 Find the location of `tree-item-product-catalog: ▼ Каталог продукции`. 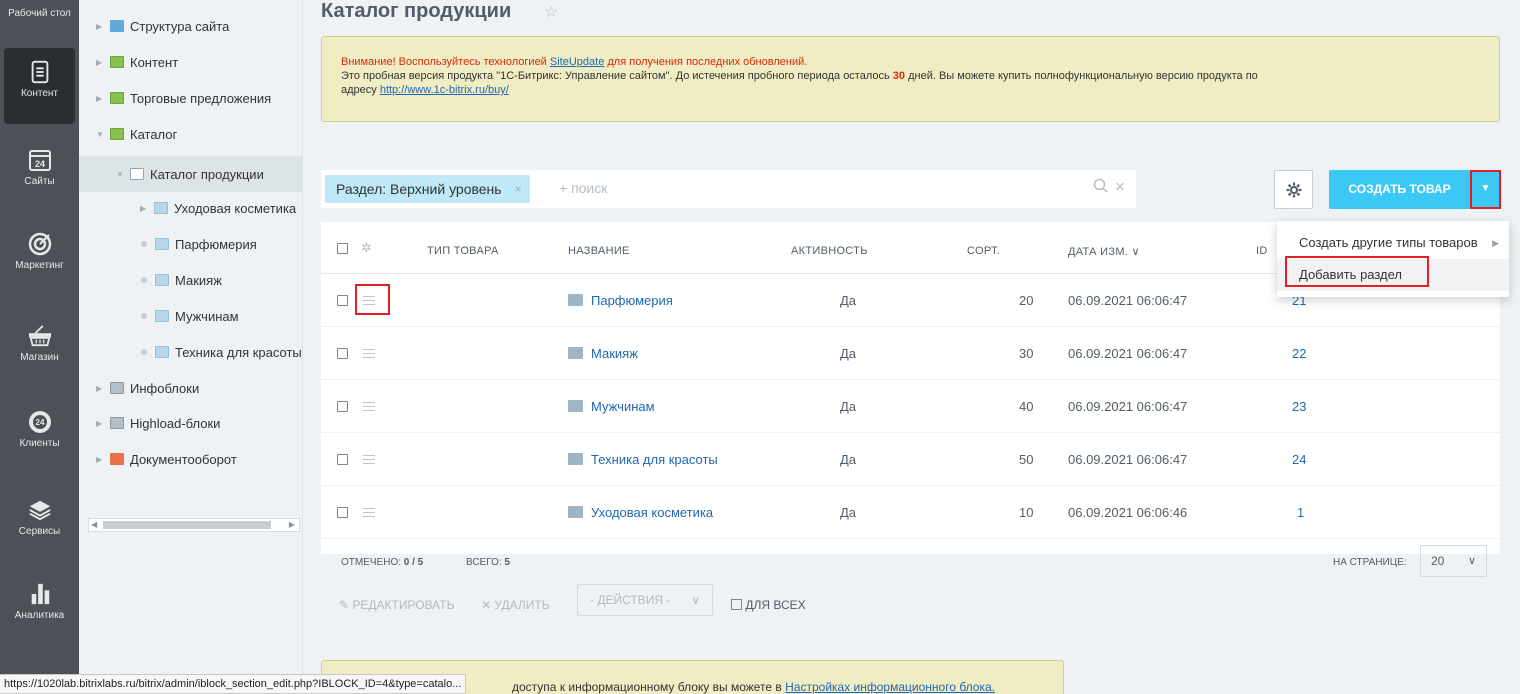

tree-item-product-catalog: ▼ Каталог продукции is located at coordinates (190, 174).